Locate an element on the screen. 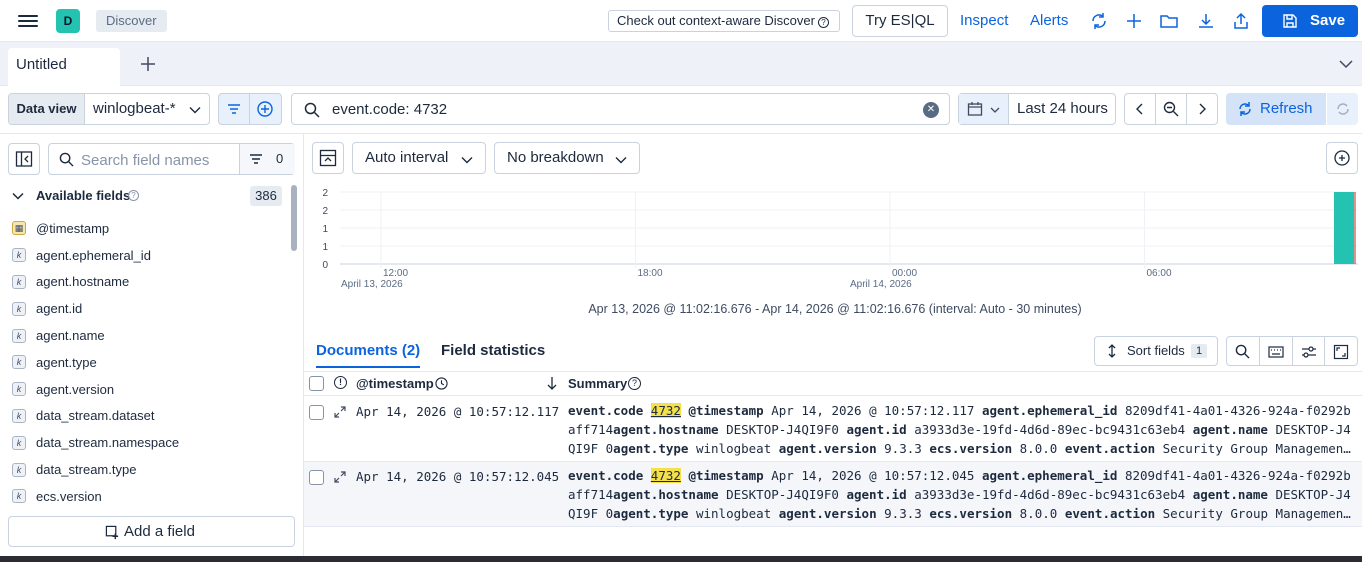 The width and height of the screenshot is (1362, 562). grid-search-button is located at coordinates (1243, 351).